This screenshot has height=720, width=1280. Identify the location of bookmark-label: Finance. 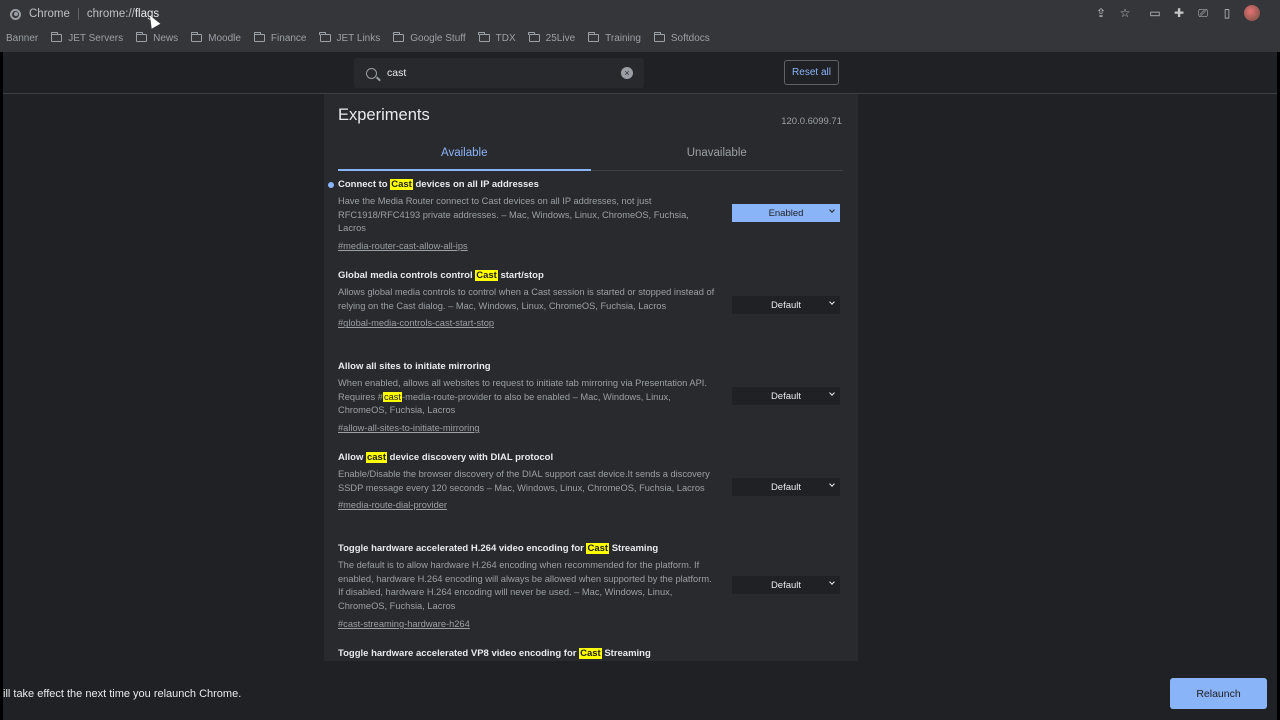
(288, 38).